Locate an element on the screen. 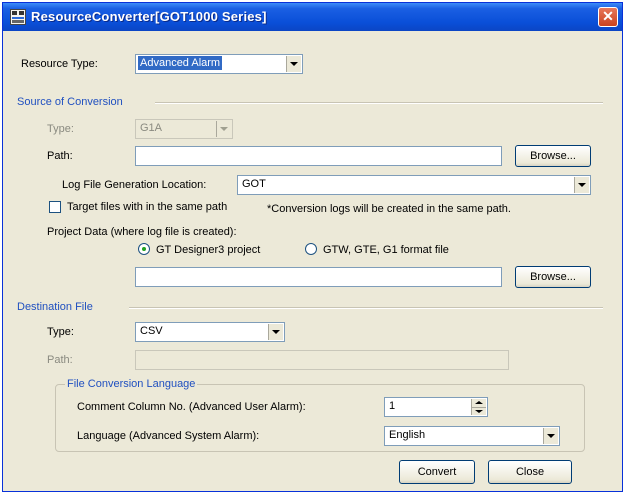 The height and width of the screenshot is (494, 625). resource-type-select: Advanced Alarm is located at coordinates (219, 64).